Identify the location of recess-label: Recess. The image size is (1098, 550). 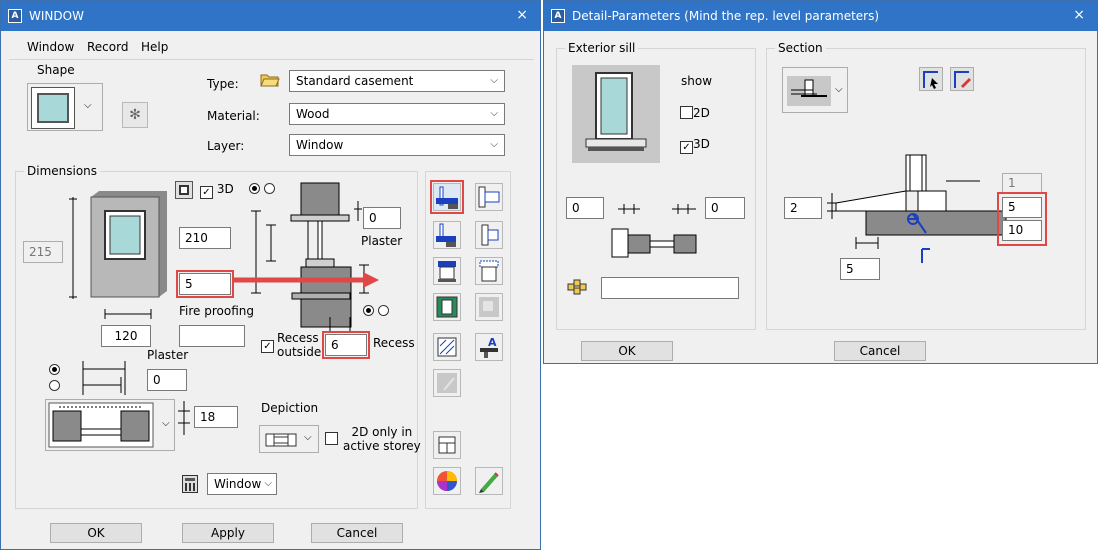
(394, 343).